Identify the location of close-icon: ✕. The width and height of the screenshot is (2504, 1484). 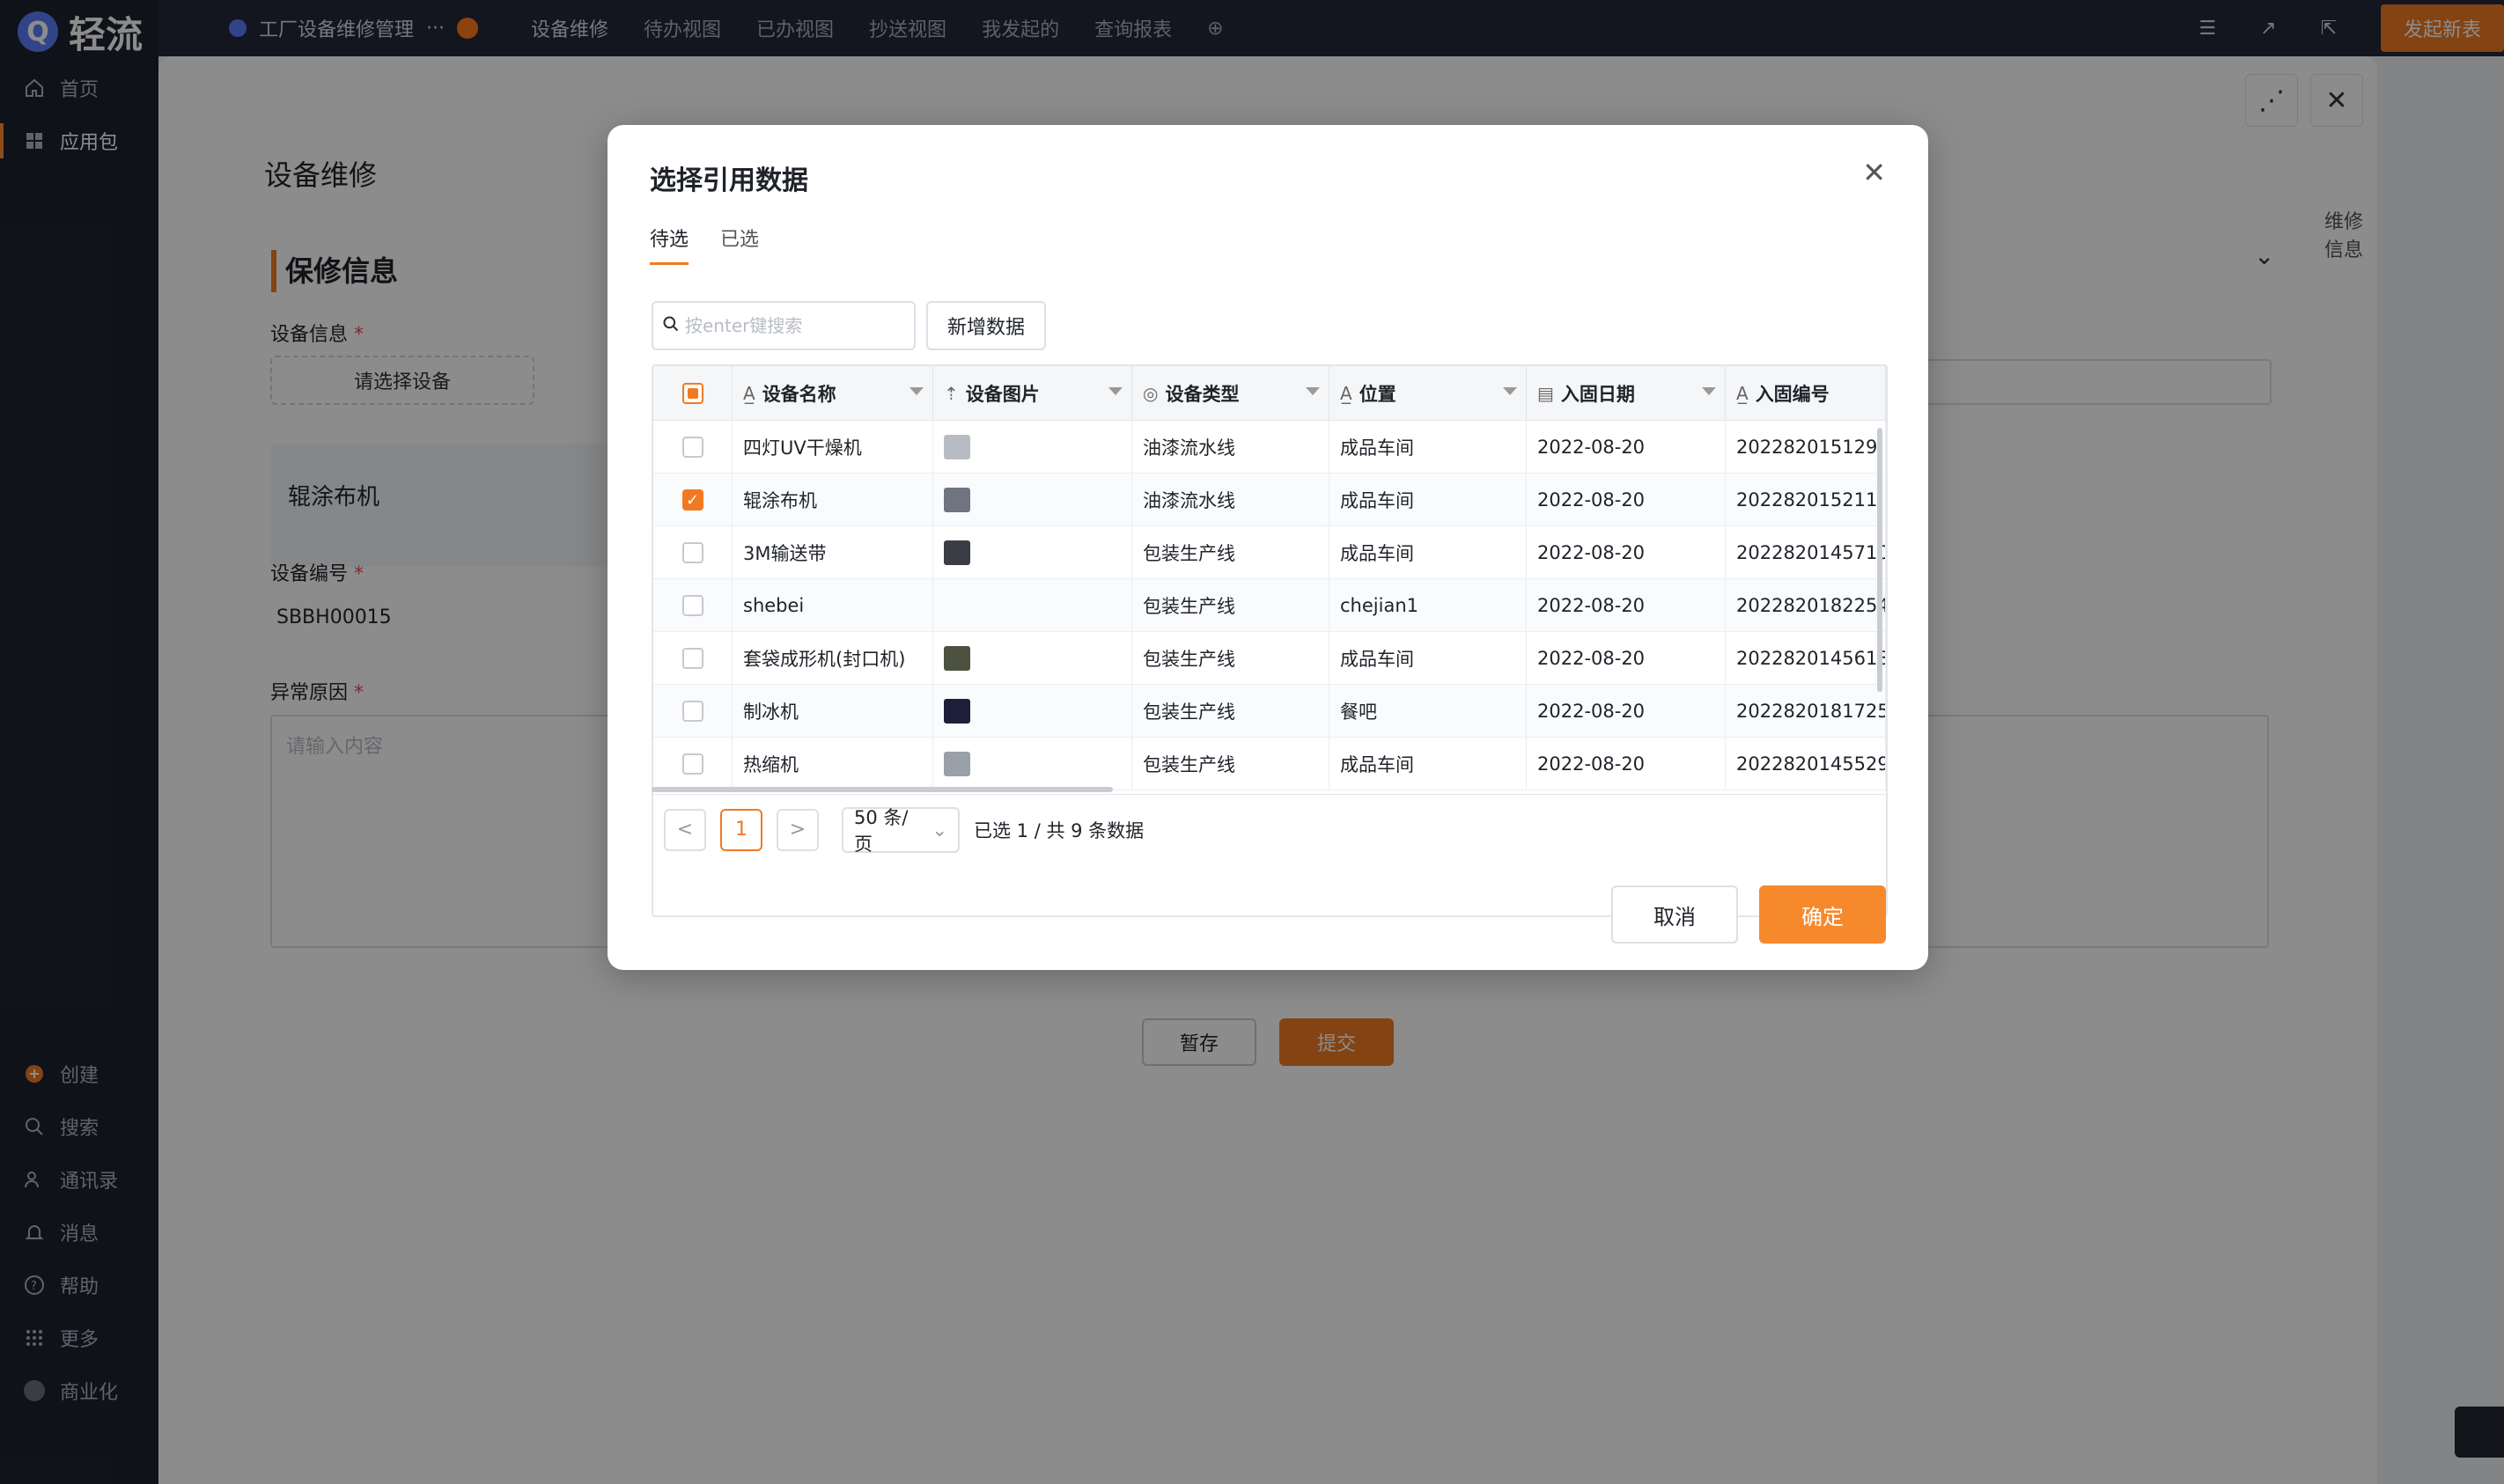
(1874, 173).